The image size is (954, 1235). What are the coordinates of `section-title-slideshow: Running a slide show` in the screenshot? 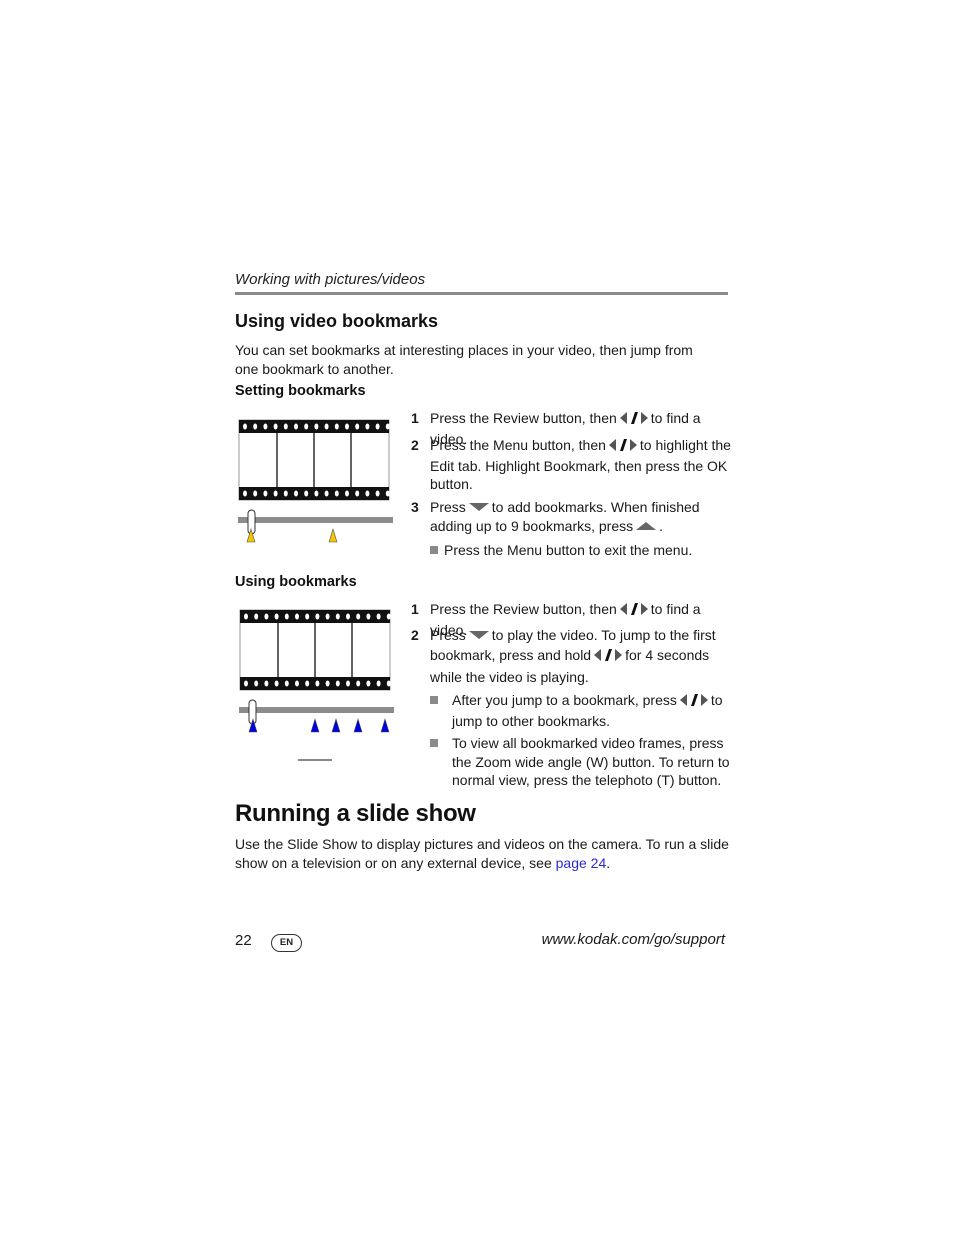 It's located at (355, 813).